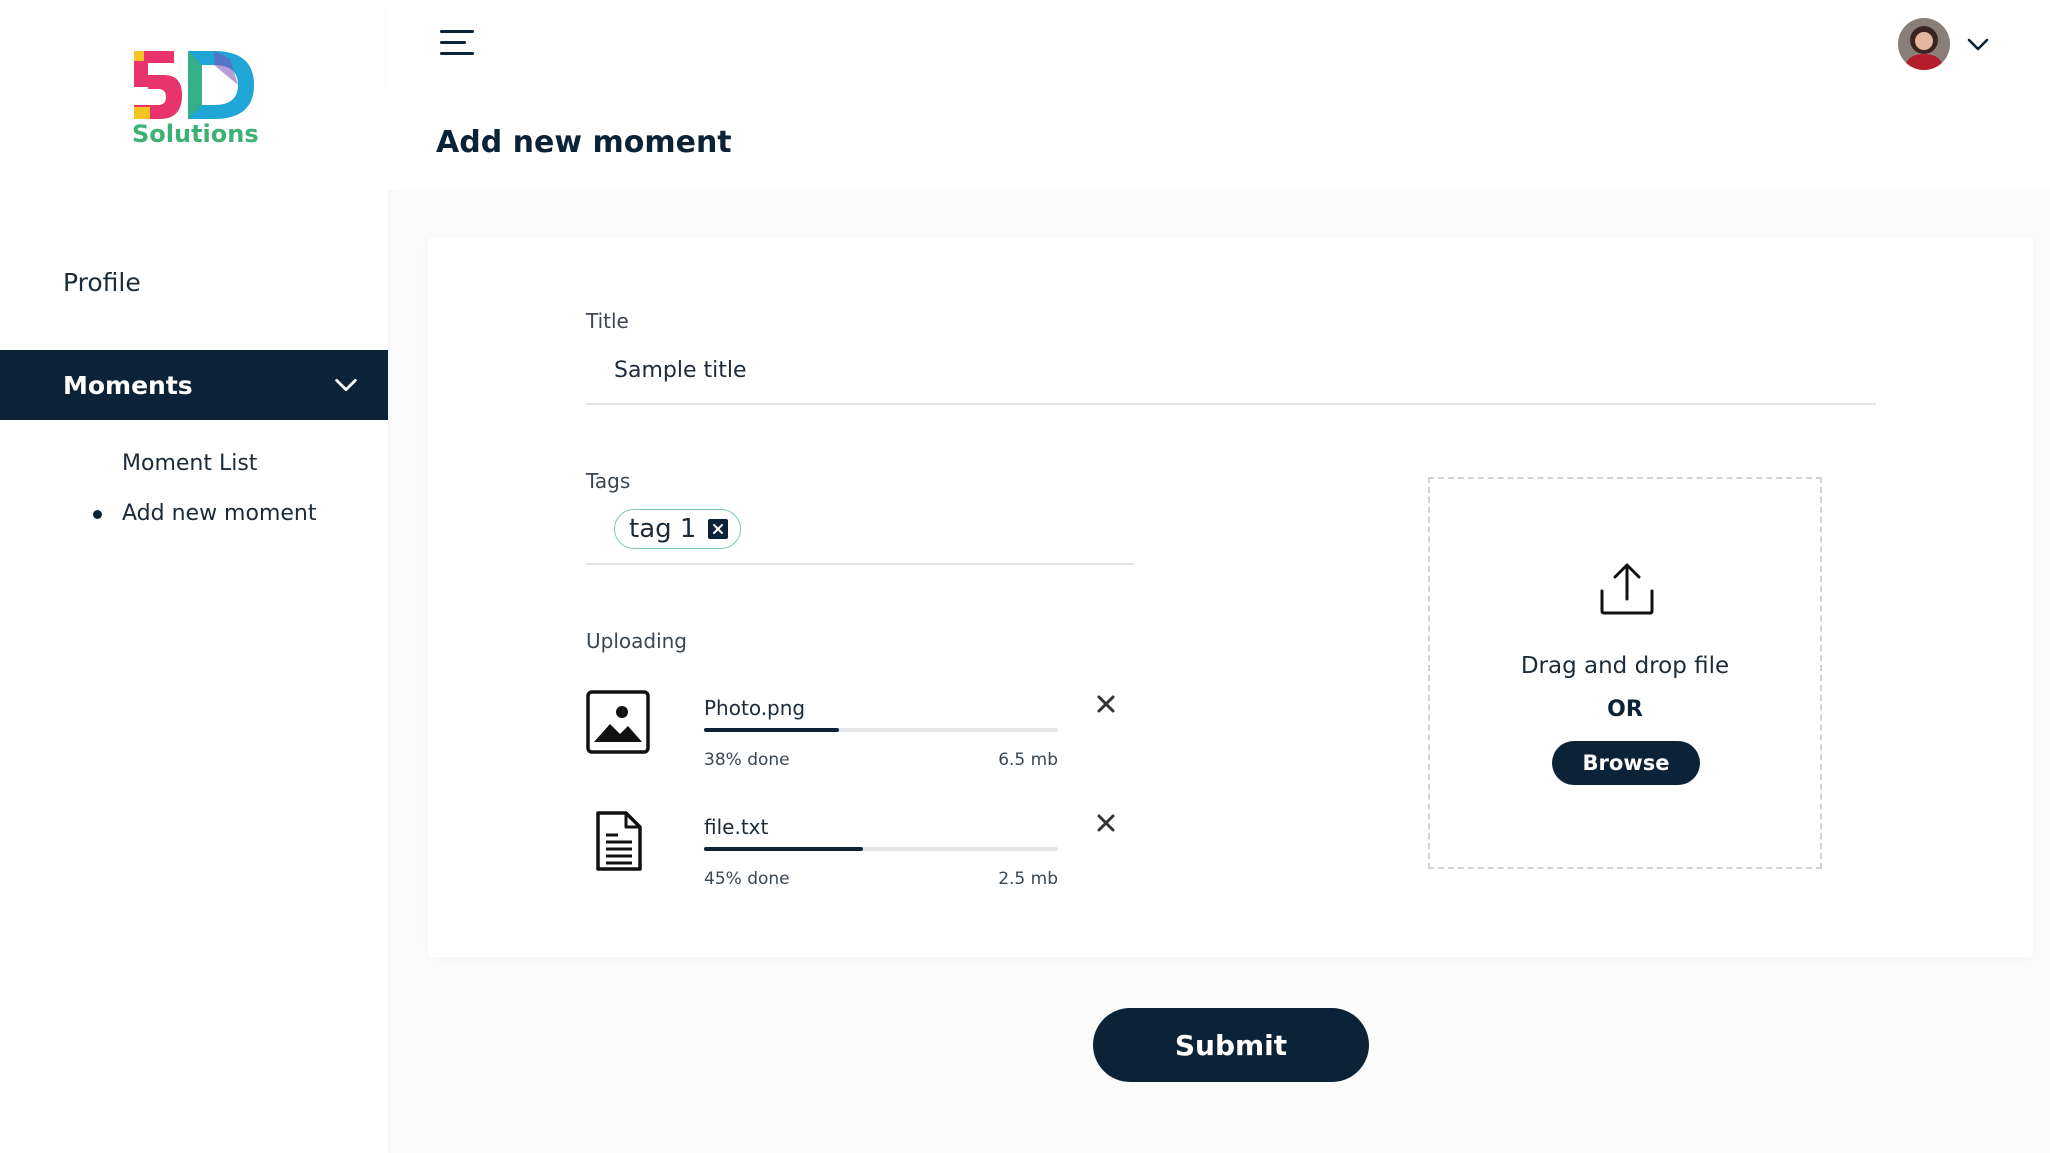 This screenshot has width=2050, height=1153. Describe the element at coordinates (584, 142) in the screenshot. I see `page-title: Add new moment` at that location.